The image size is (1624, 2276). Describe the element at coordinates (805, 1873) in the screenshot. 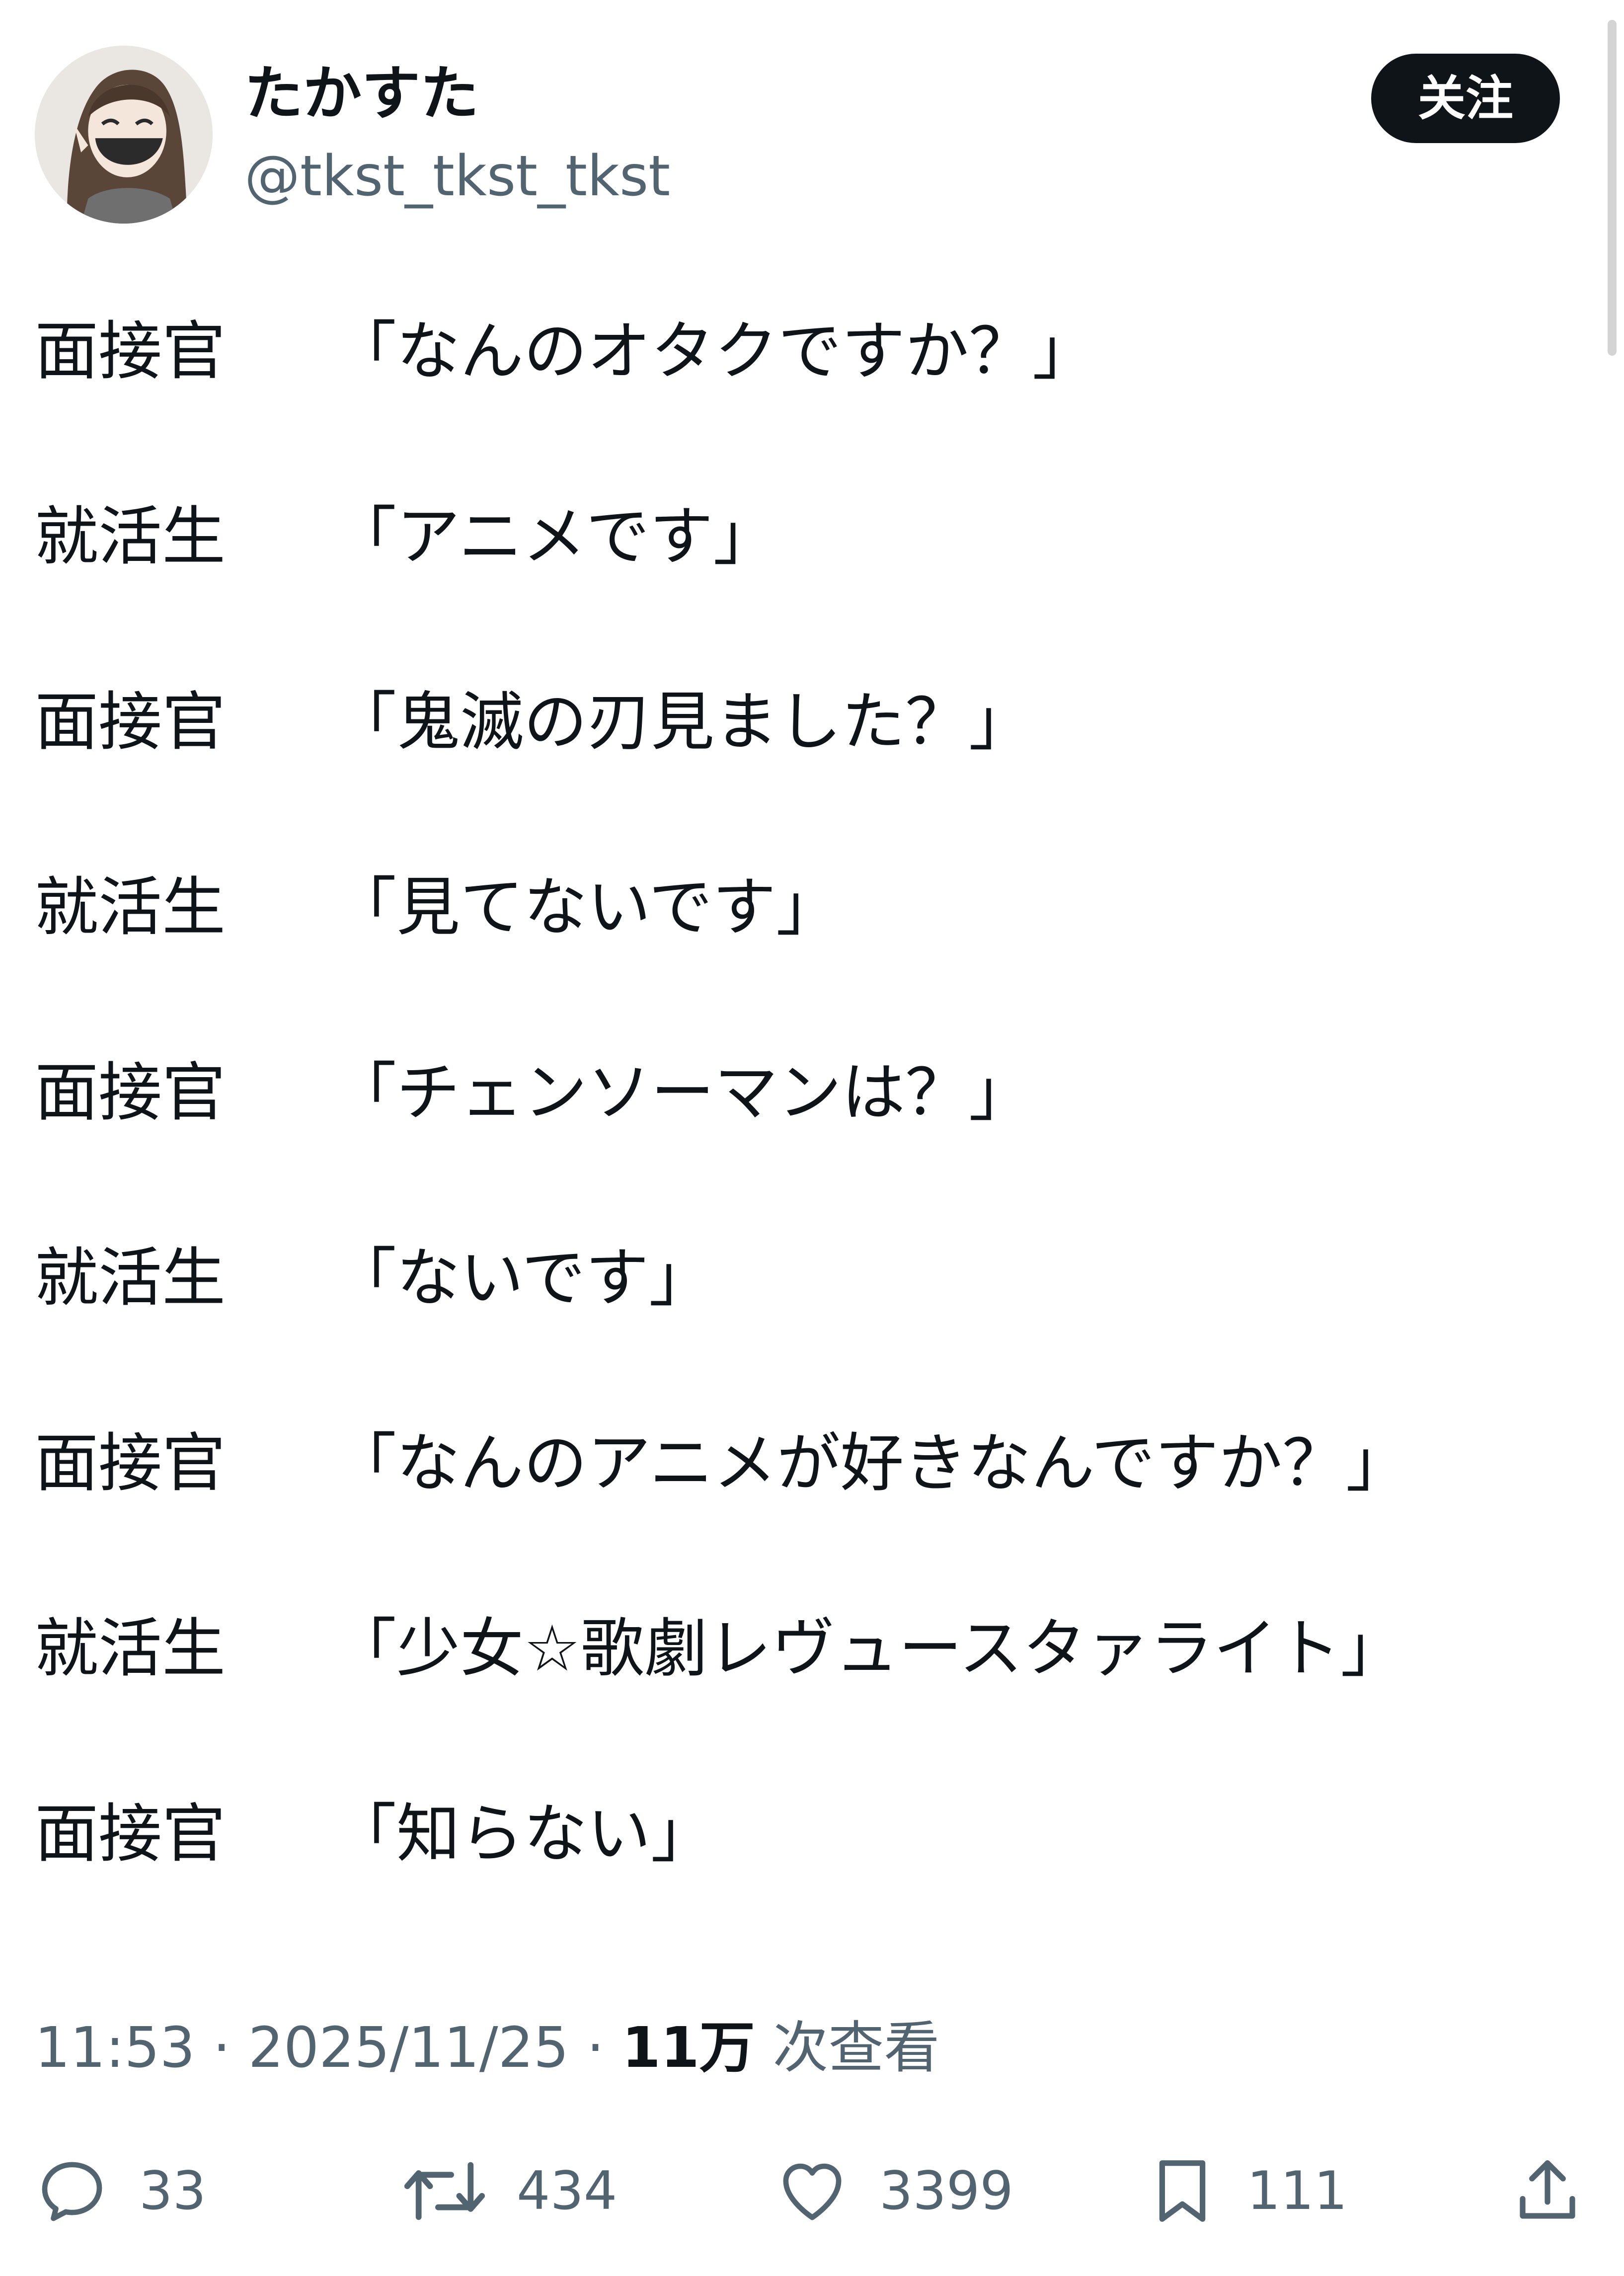

I see `dialogue-line: 面接官 「知らない」` at that location.